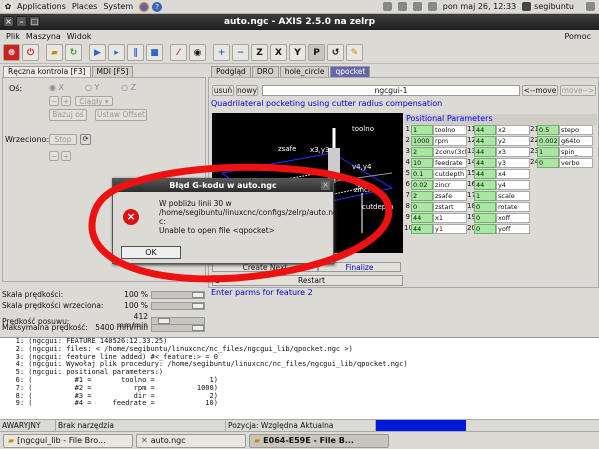  I want to click on stop-icon: ■, so click(154, 52).